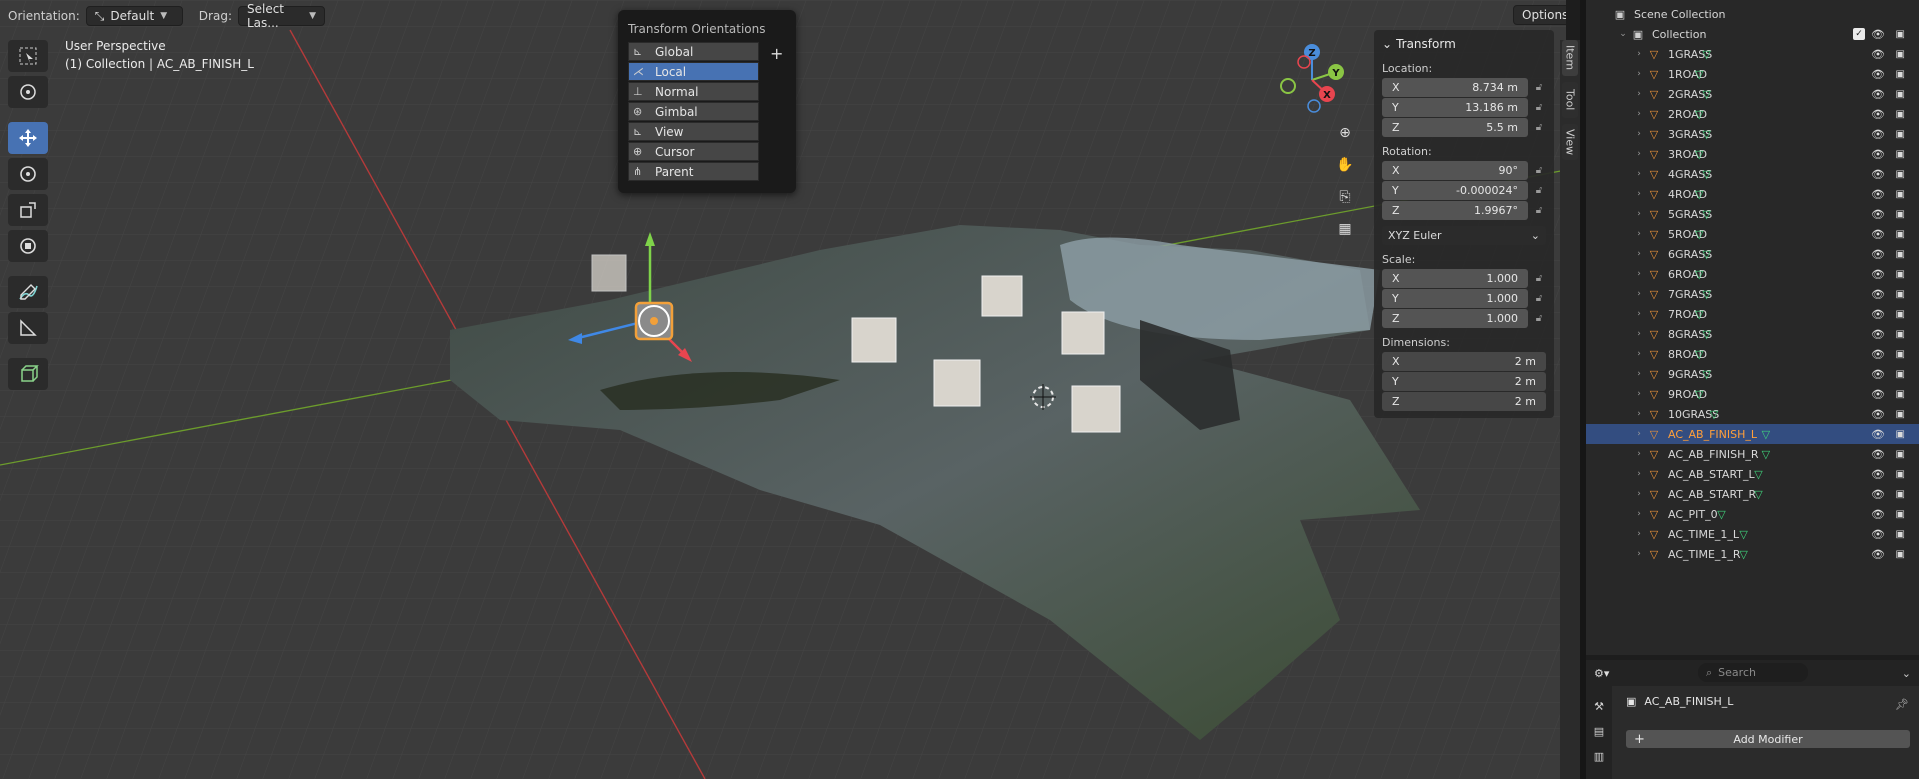 The image size is (1919, 779). I want to click on outliner-item: › ▽ 6GRASS ▽ 👁︎ ▣, so click(1752, 254).